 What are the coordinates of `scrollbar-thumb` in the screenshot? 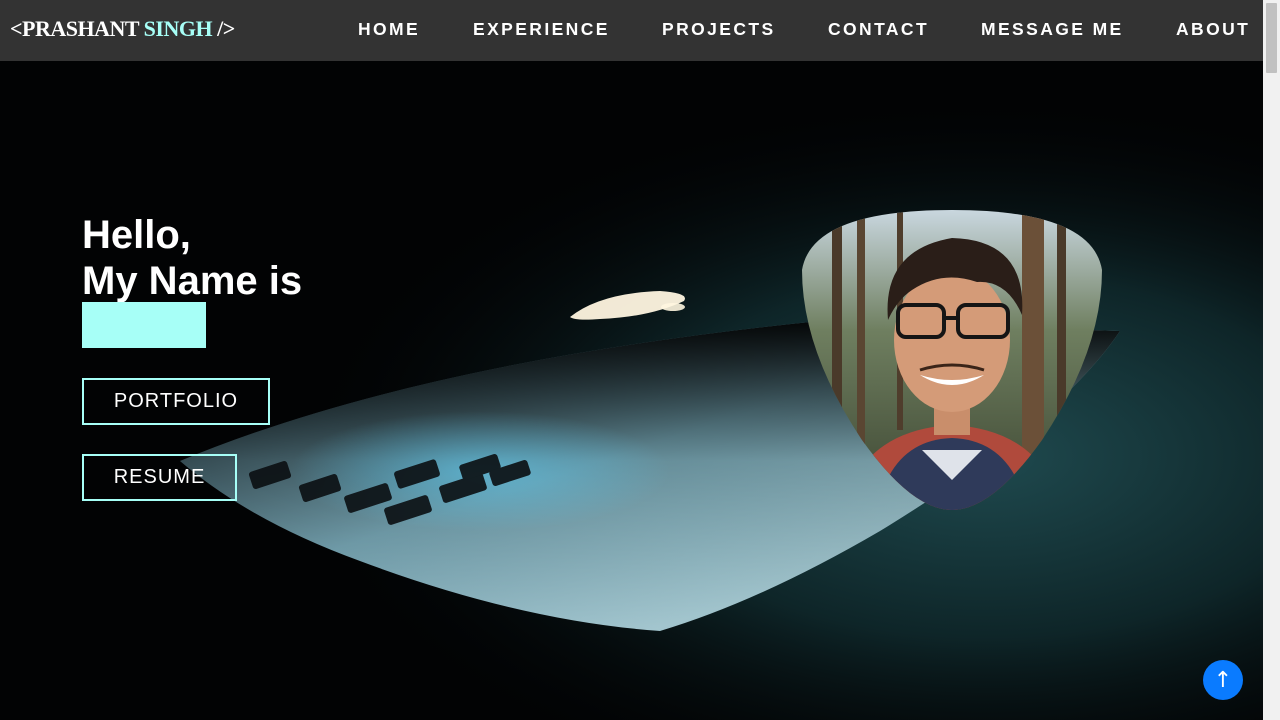 It's located at (1271, 38).